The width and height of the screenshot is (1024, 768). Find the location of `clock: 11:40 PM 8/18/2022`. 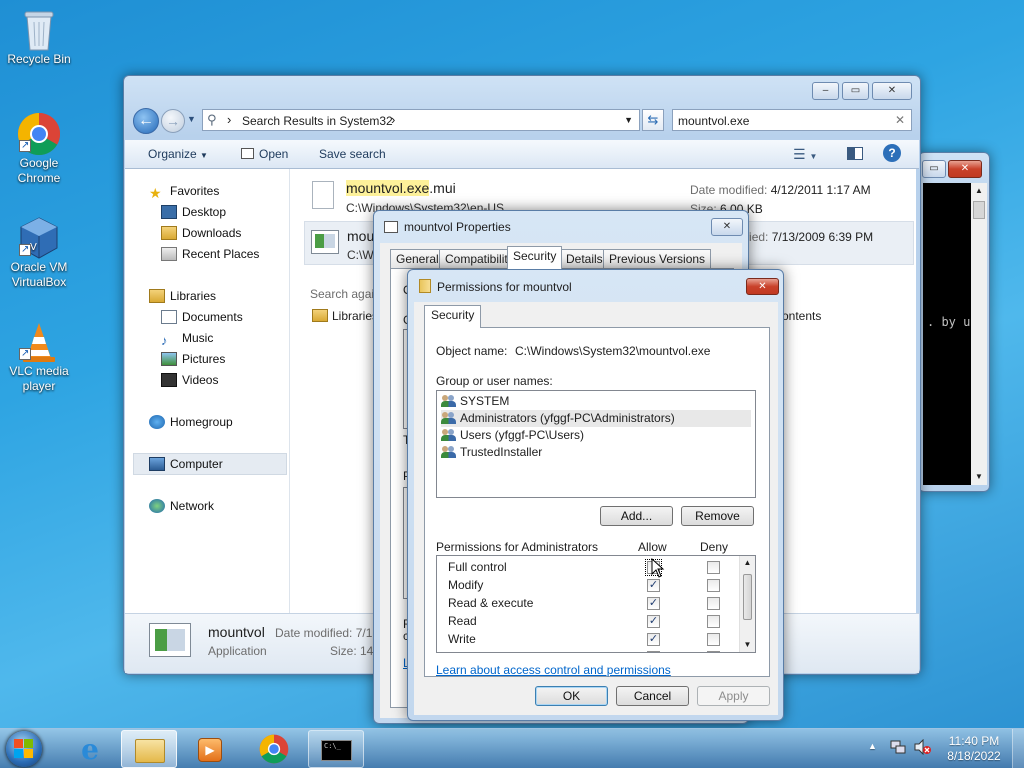

clock: 11:40 PM 8/18/2022 is located at coordinates (974, 749).